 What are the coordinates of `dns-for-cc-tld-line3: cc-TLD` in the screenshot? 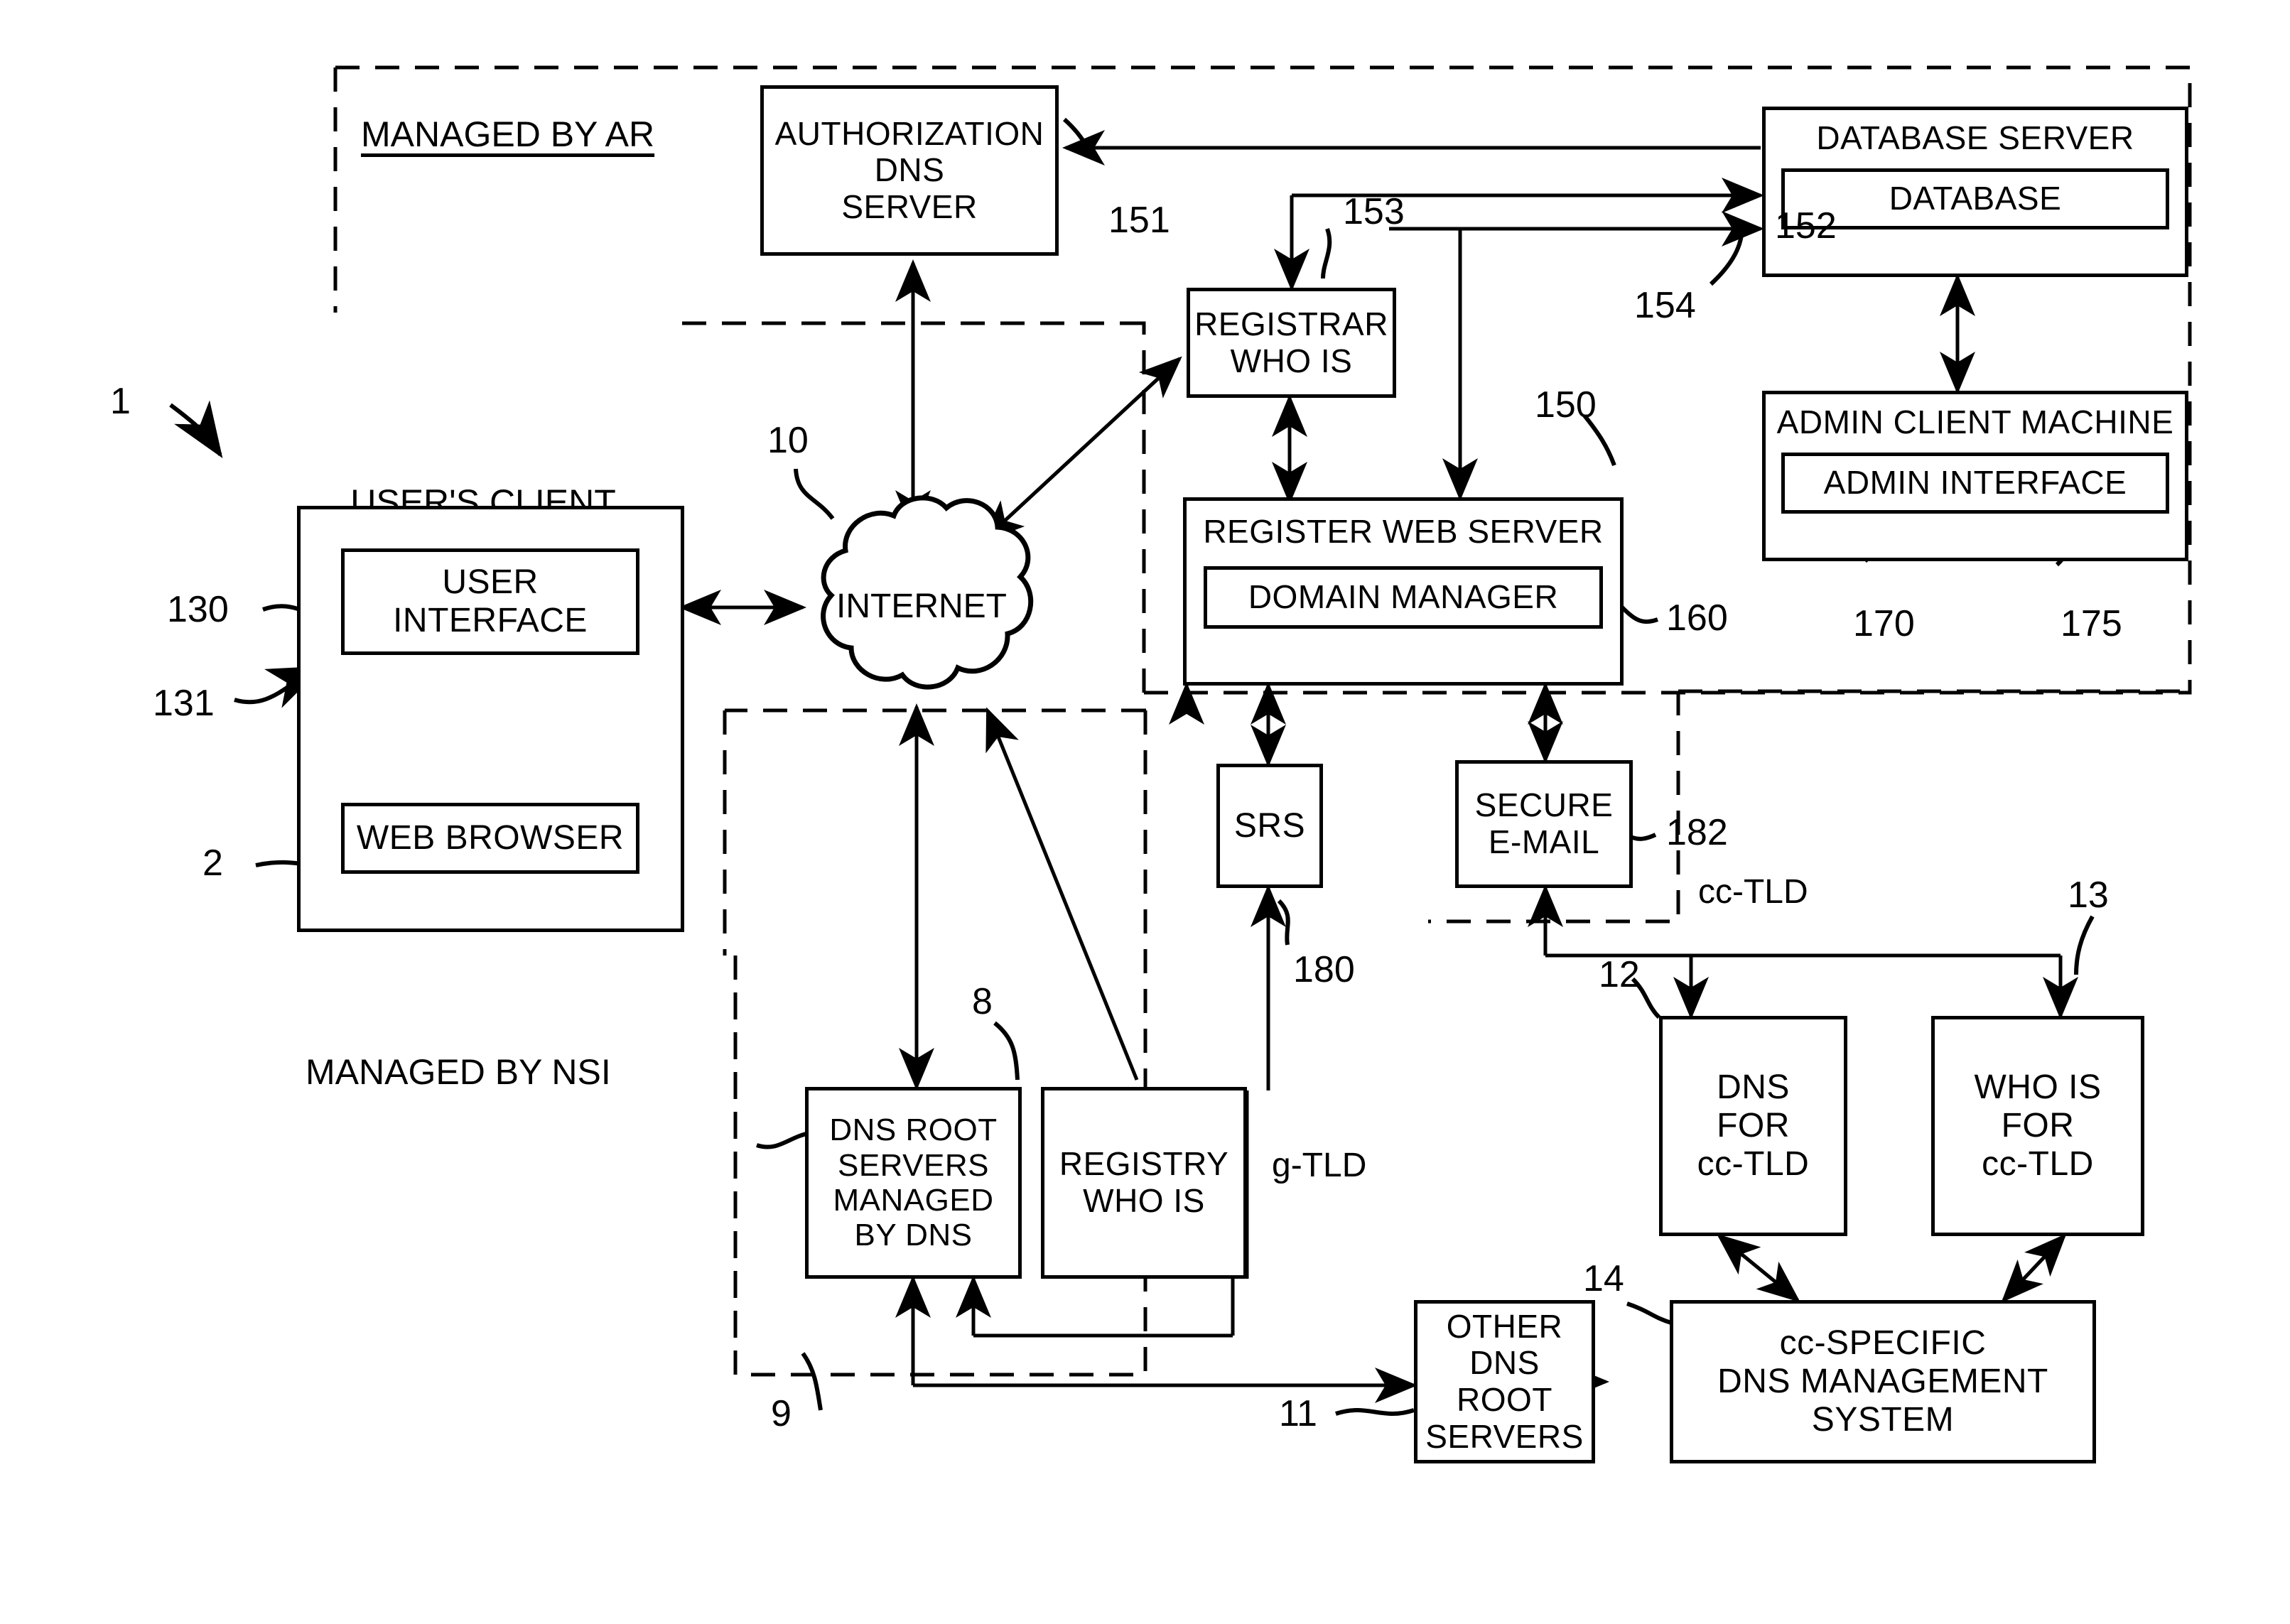 It's located at (1753, 1163).